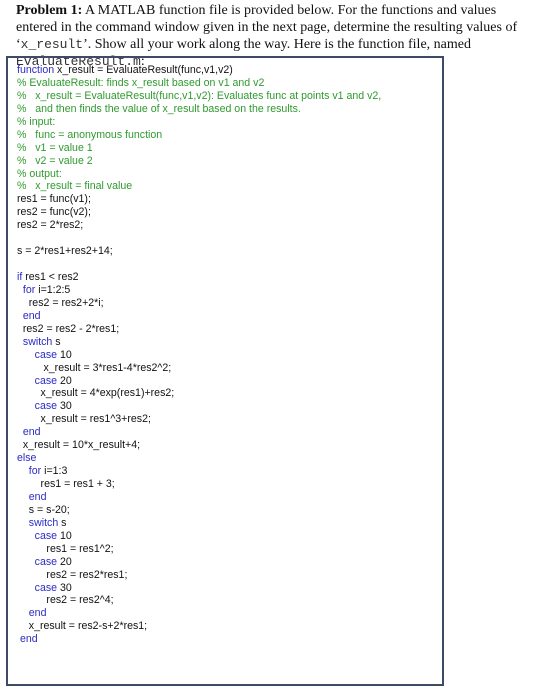 The width and height of the screenshot is (543, 700). I want to click on code-line: % input:, so click(199, 122).